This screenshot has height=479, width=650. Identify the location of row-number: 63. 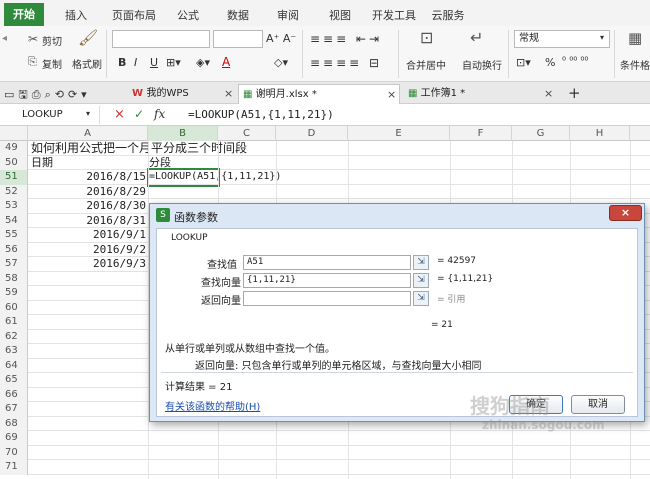
(14, 351).